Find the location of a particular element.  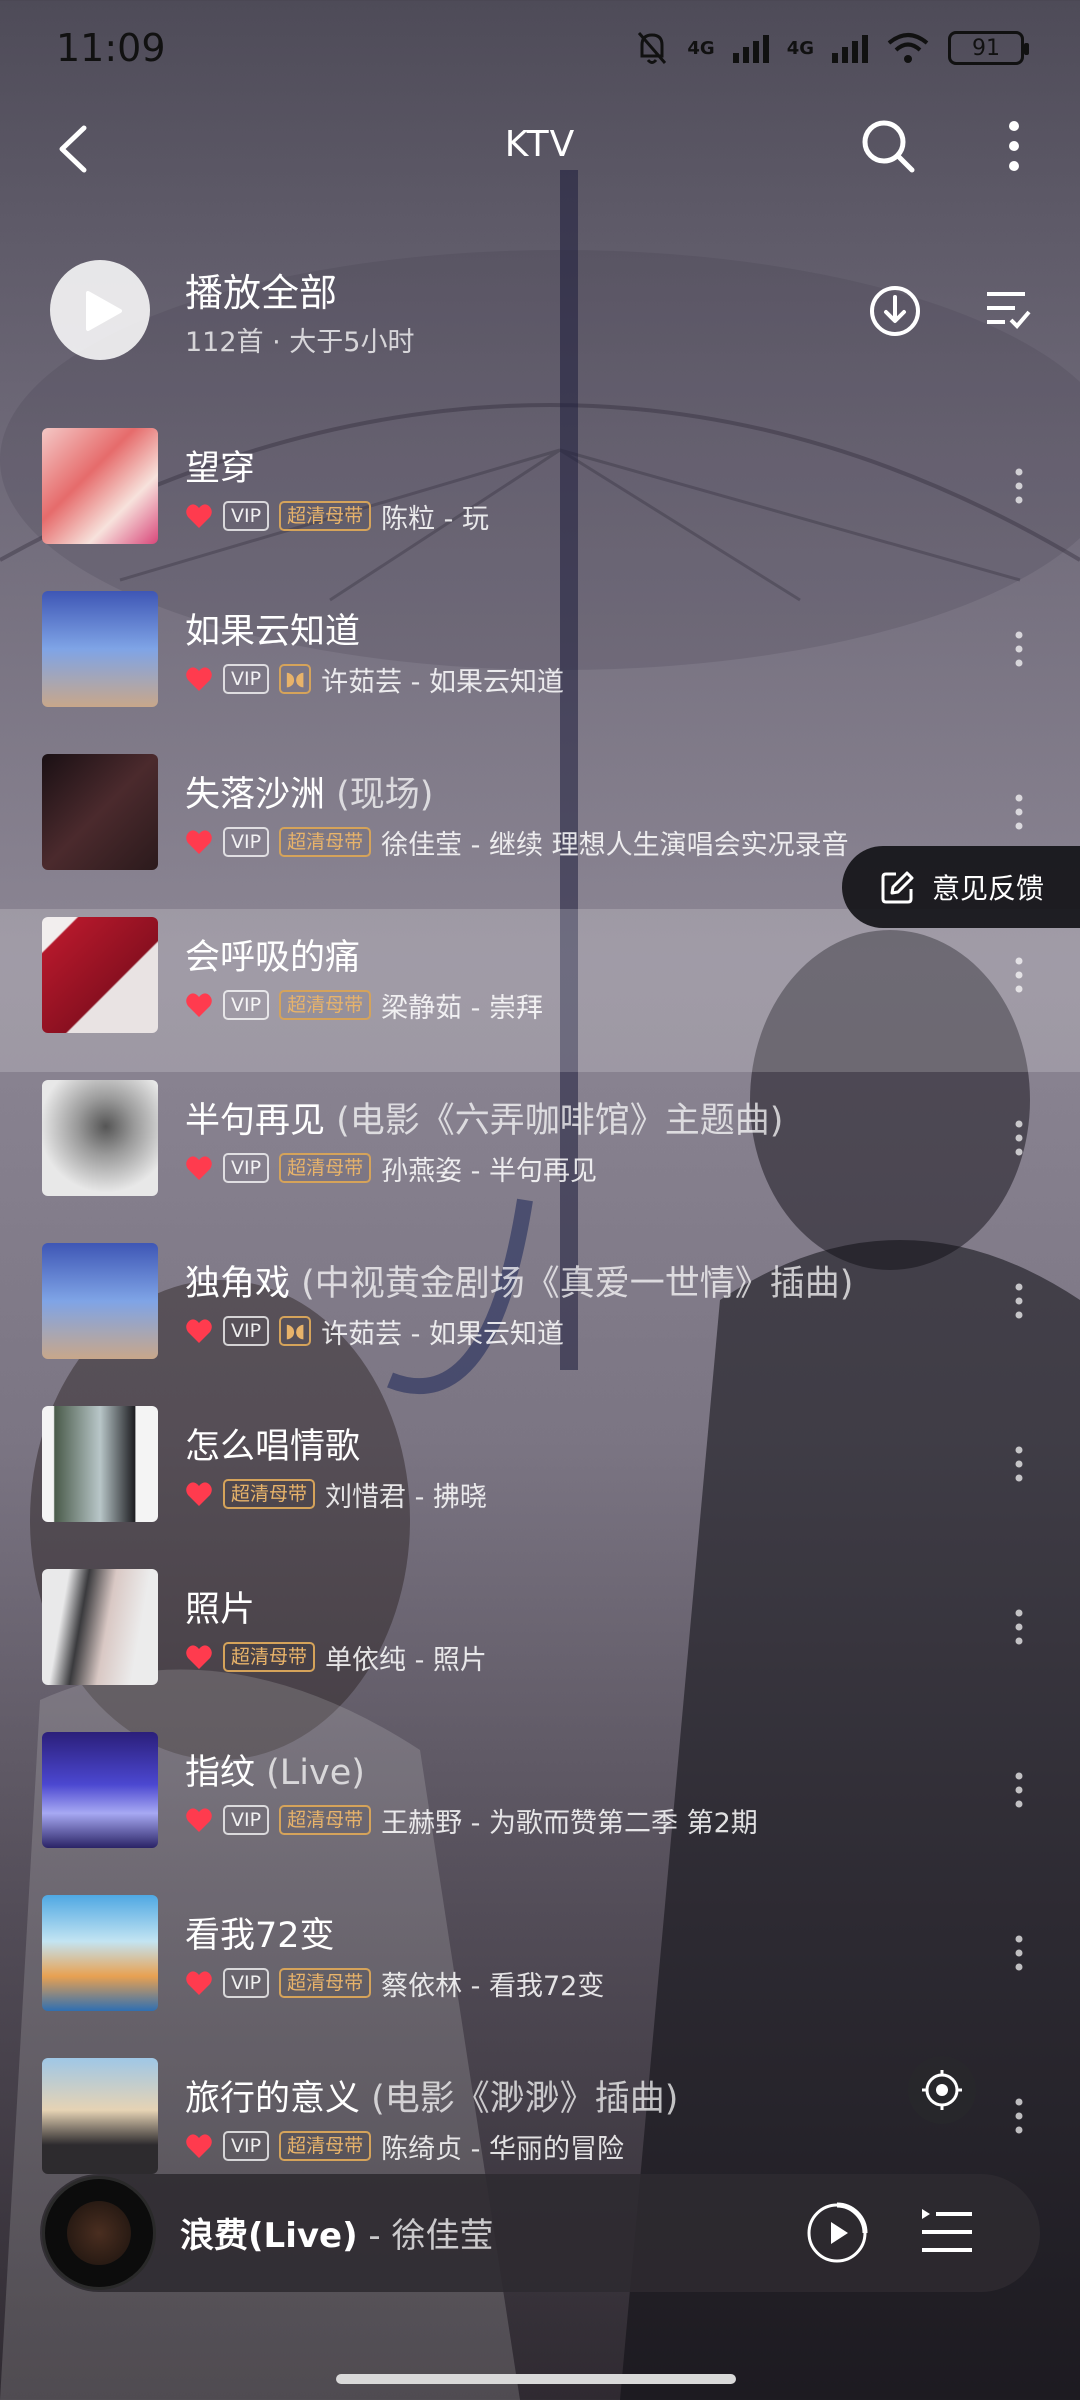

play-all-button is located at coordinates (100, 310).